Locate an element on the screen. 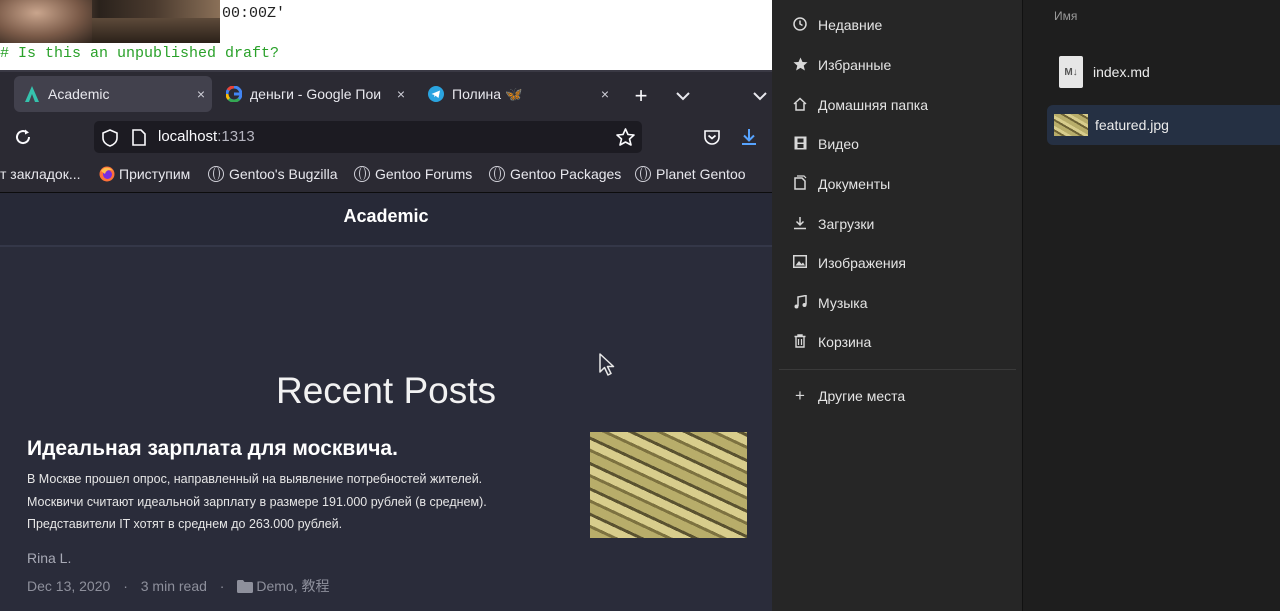 The width and height of the screenshot is (1280, 611). academic-icon is located at coordinates (32, 94).